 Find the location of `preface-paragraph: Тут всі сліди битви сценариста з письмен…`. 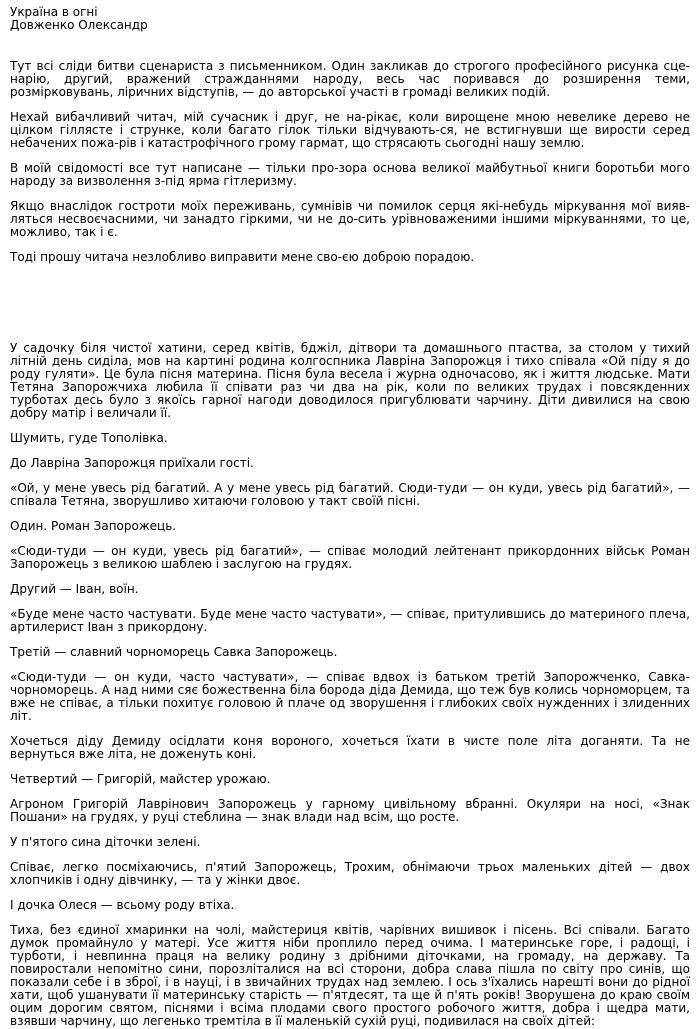

preface-paragraph: Тут всі сліди битви сценариста з письмен… is located at coordinates (350, 79).